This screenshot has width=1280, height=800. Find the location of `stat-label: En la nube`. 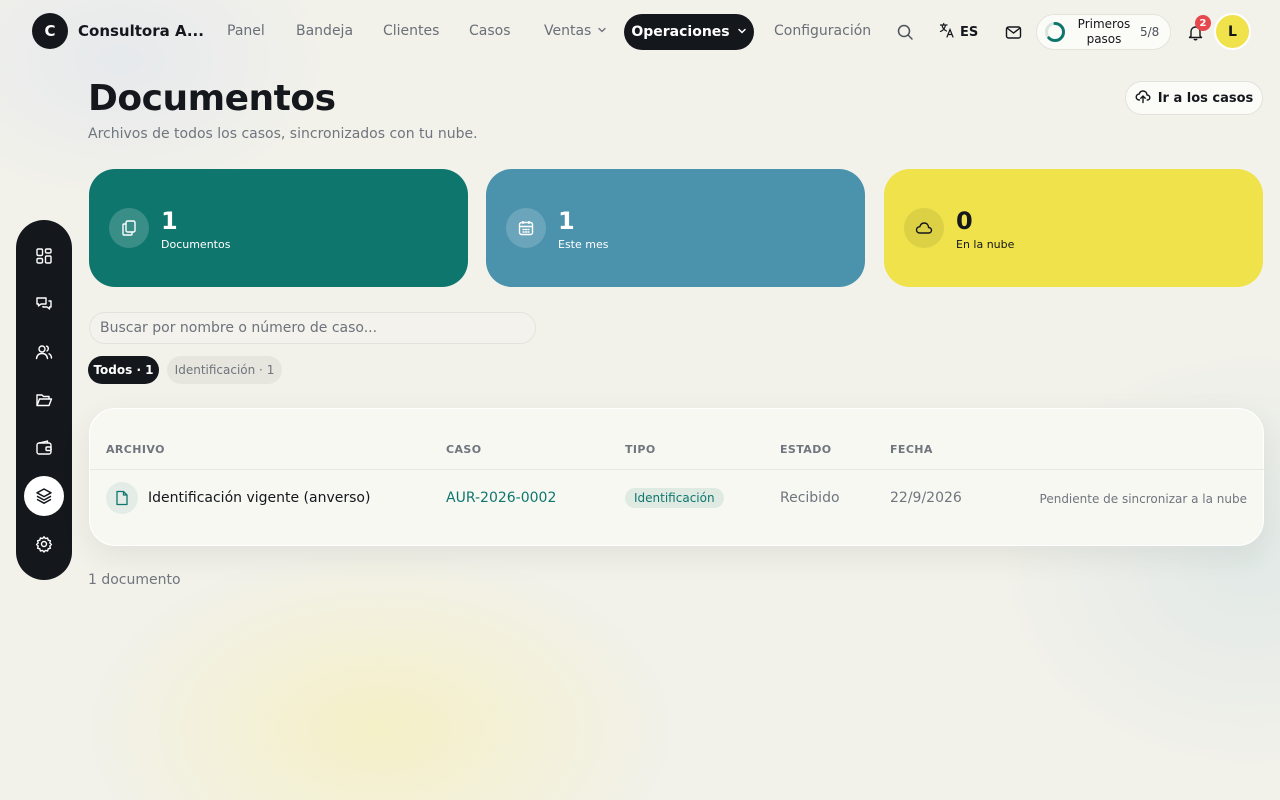

stat-label: En la nube is located at coordinates (985, 244).